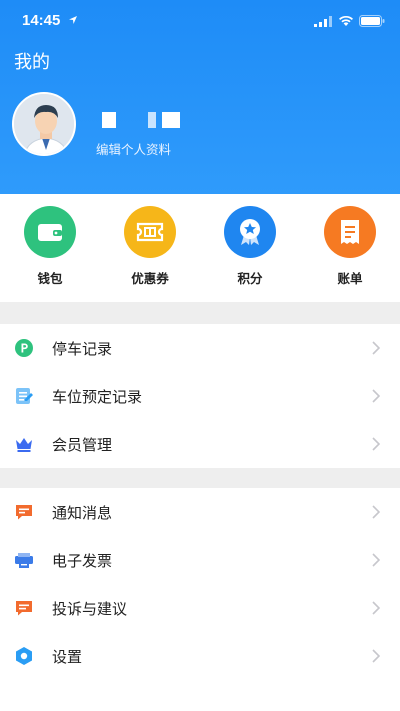 This screenshot has height=711, width=400. Describe the element at coordinates (200, 560) in the screenshot. I see `menu-item-e-invoice: 电子发票` at that location.